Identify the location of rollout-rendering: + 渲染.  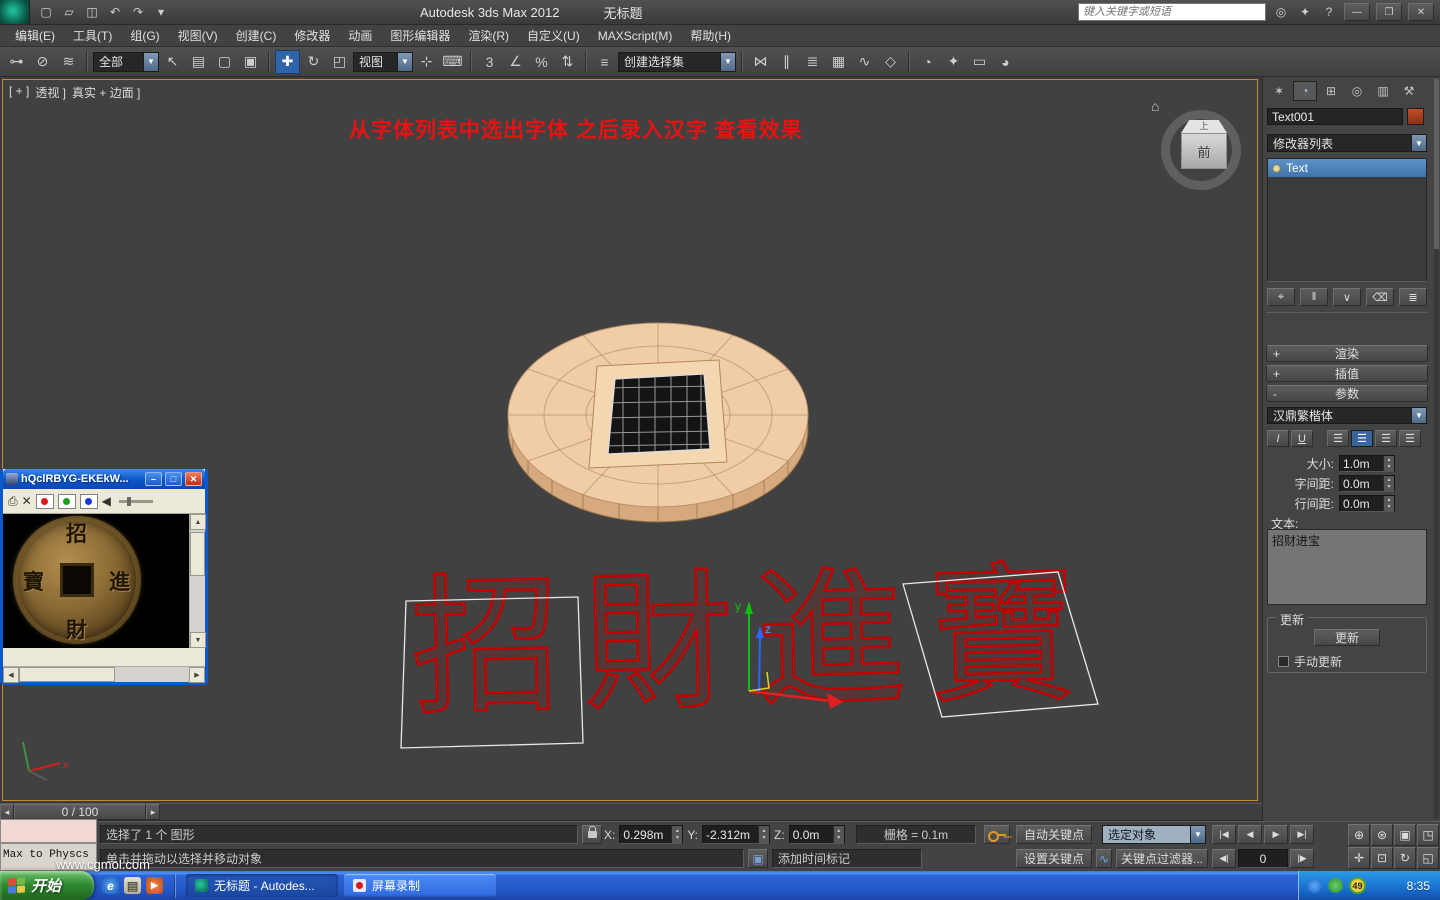
(1347, 353).